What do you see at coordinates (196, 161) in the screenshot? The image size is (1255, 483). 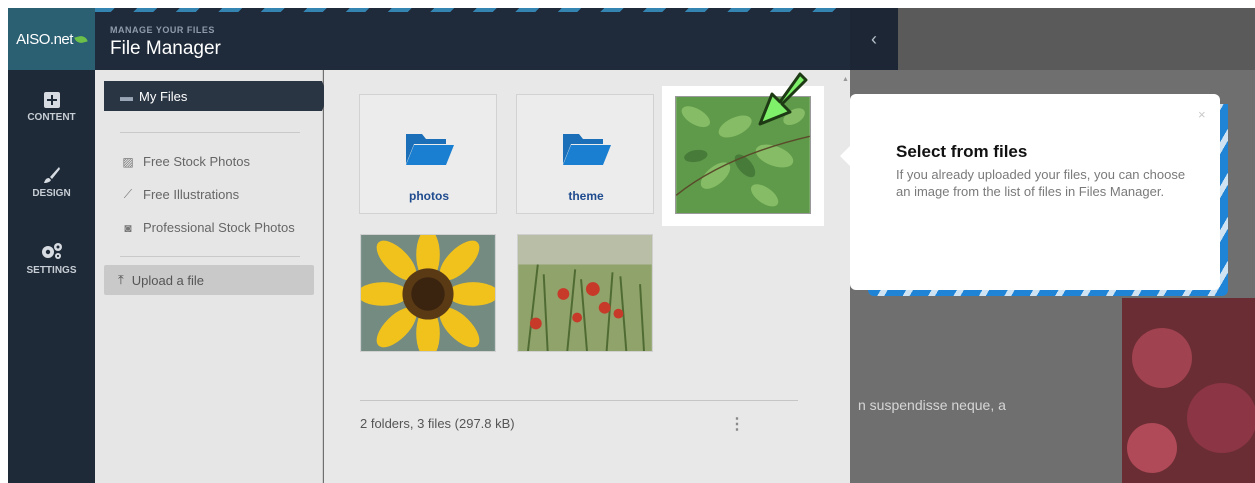 I see `nav-label: Free Stock Photos` at bounding box center [196, 161].